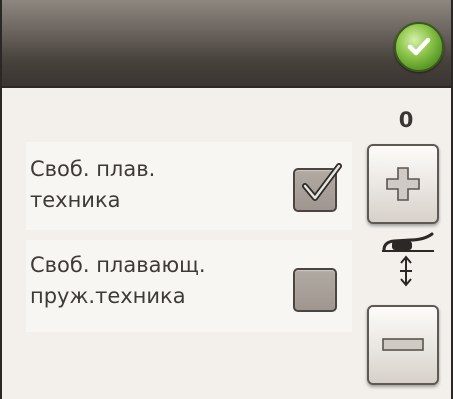 The image size is (453, 399). I want to click on ok-button, so click(419, 47).